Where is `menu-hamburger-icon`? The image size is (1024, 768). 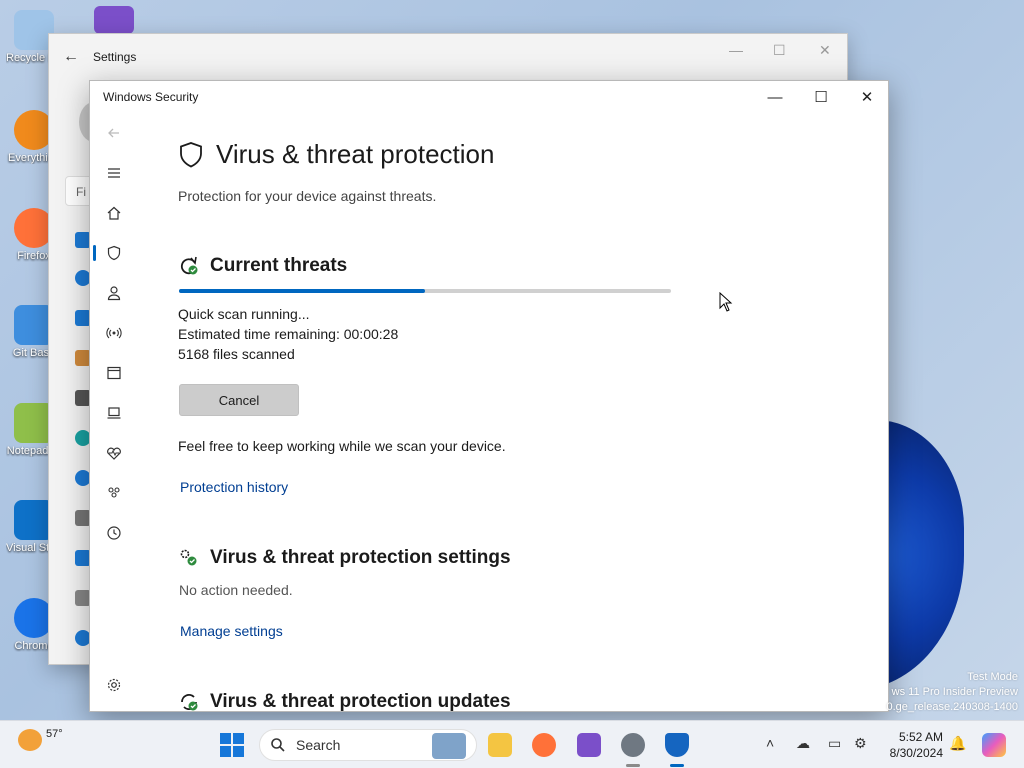
menu-hamburger-icon is located at coordinates (114, 173).